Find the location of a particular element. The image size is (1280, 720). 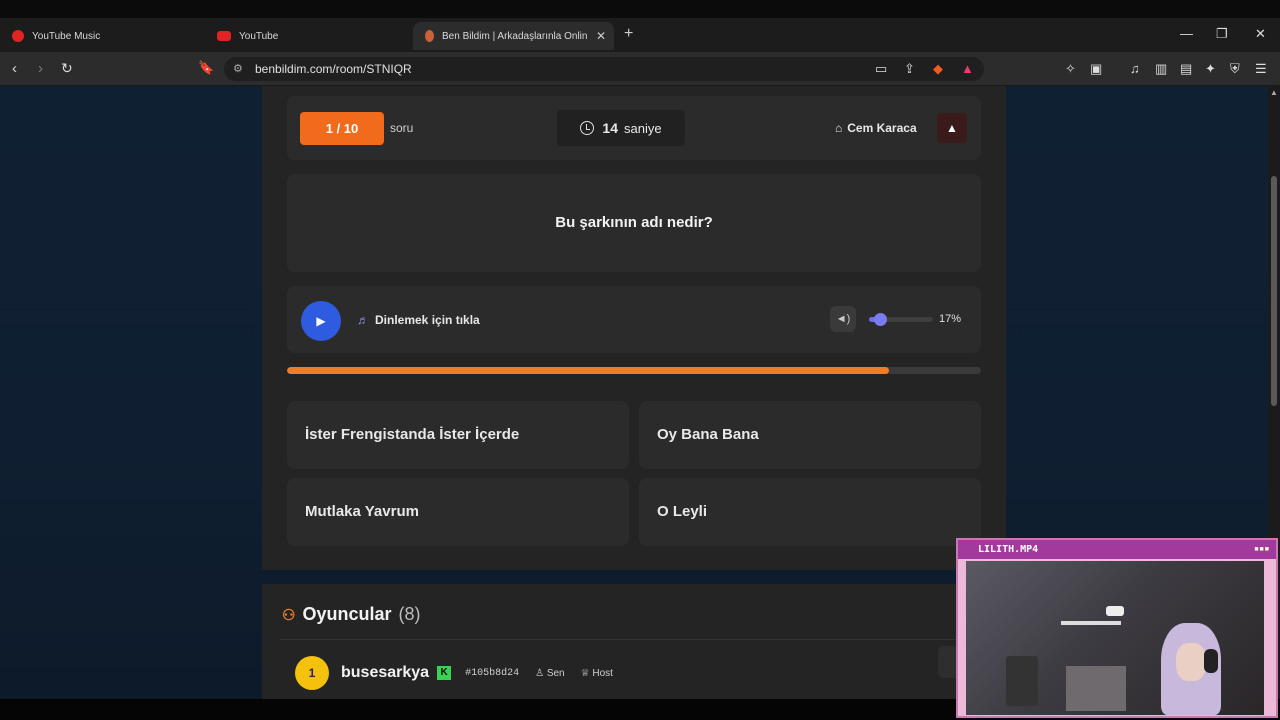

users-icon: ⚇ is located at coordinates (289, 615).